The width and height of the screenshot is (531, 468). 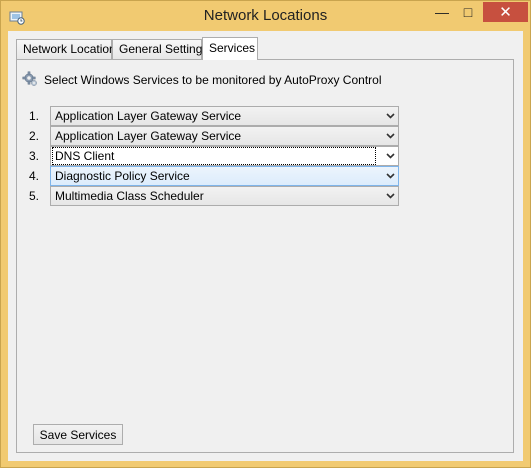 I want to click on service-select-5: Multimedia Class Scheduler, so click(x=224, y=196).